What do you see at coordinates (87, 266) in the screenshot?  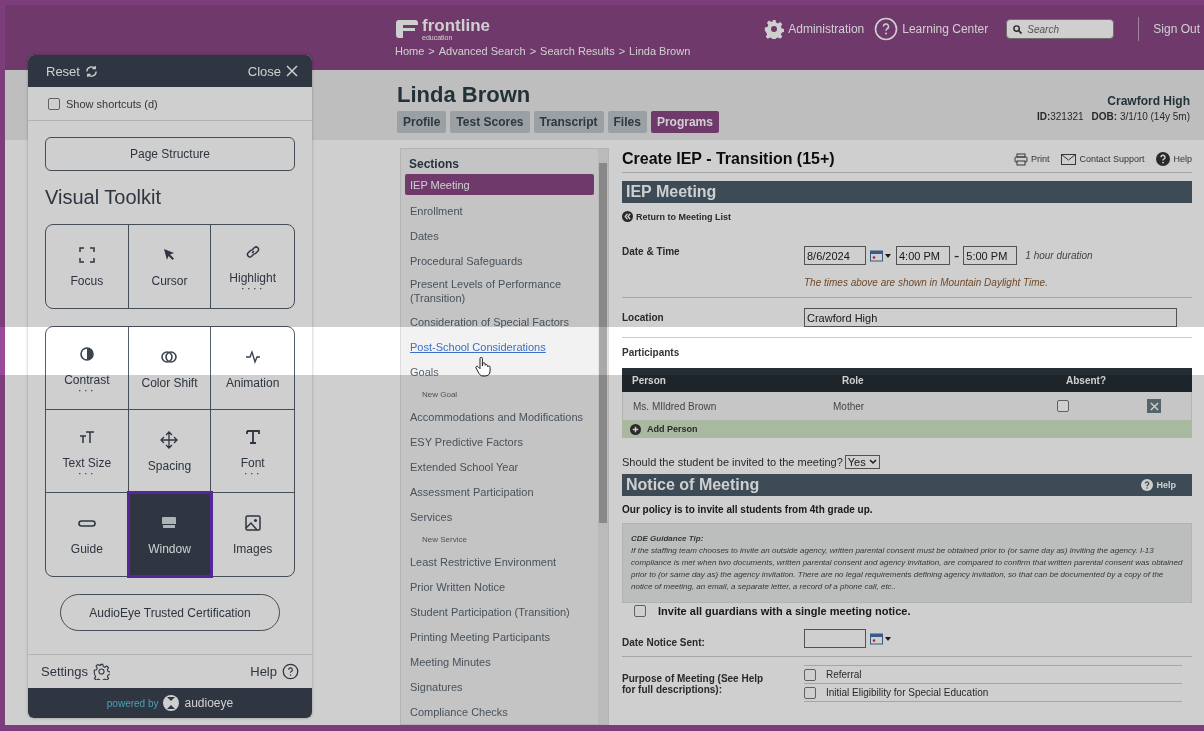 I see `tool-button: Focus` at bounding box center [87, 266].